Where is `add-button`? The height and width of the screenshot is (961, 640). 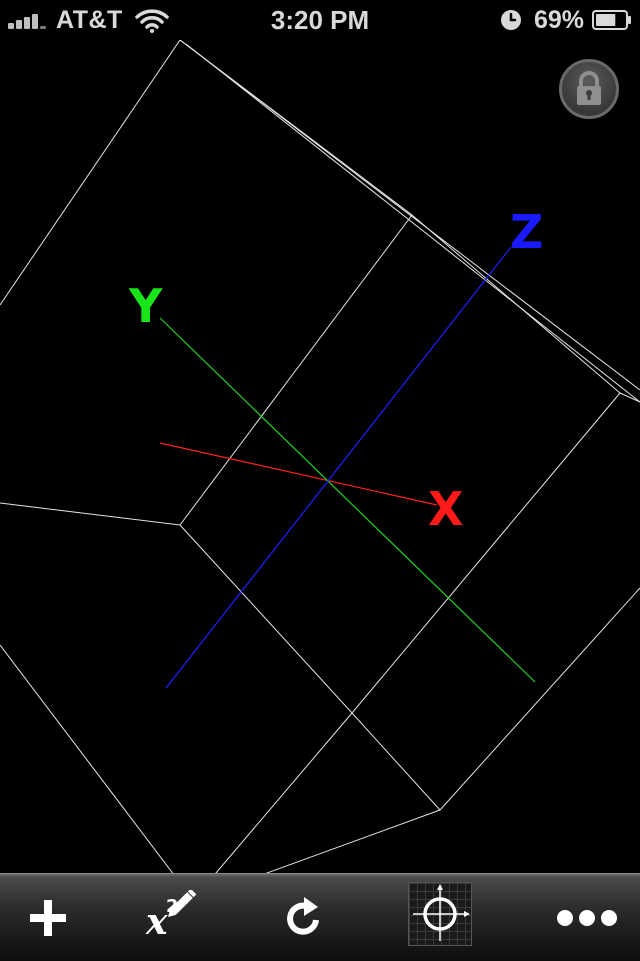 add-button is located at coordinates (48, 918).